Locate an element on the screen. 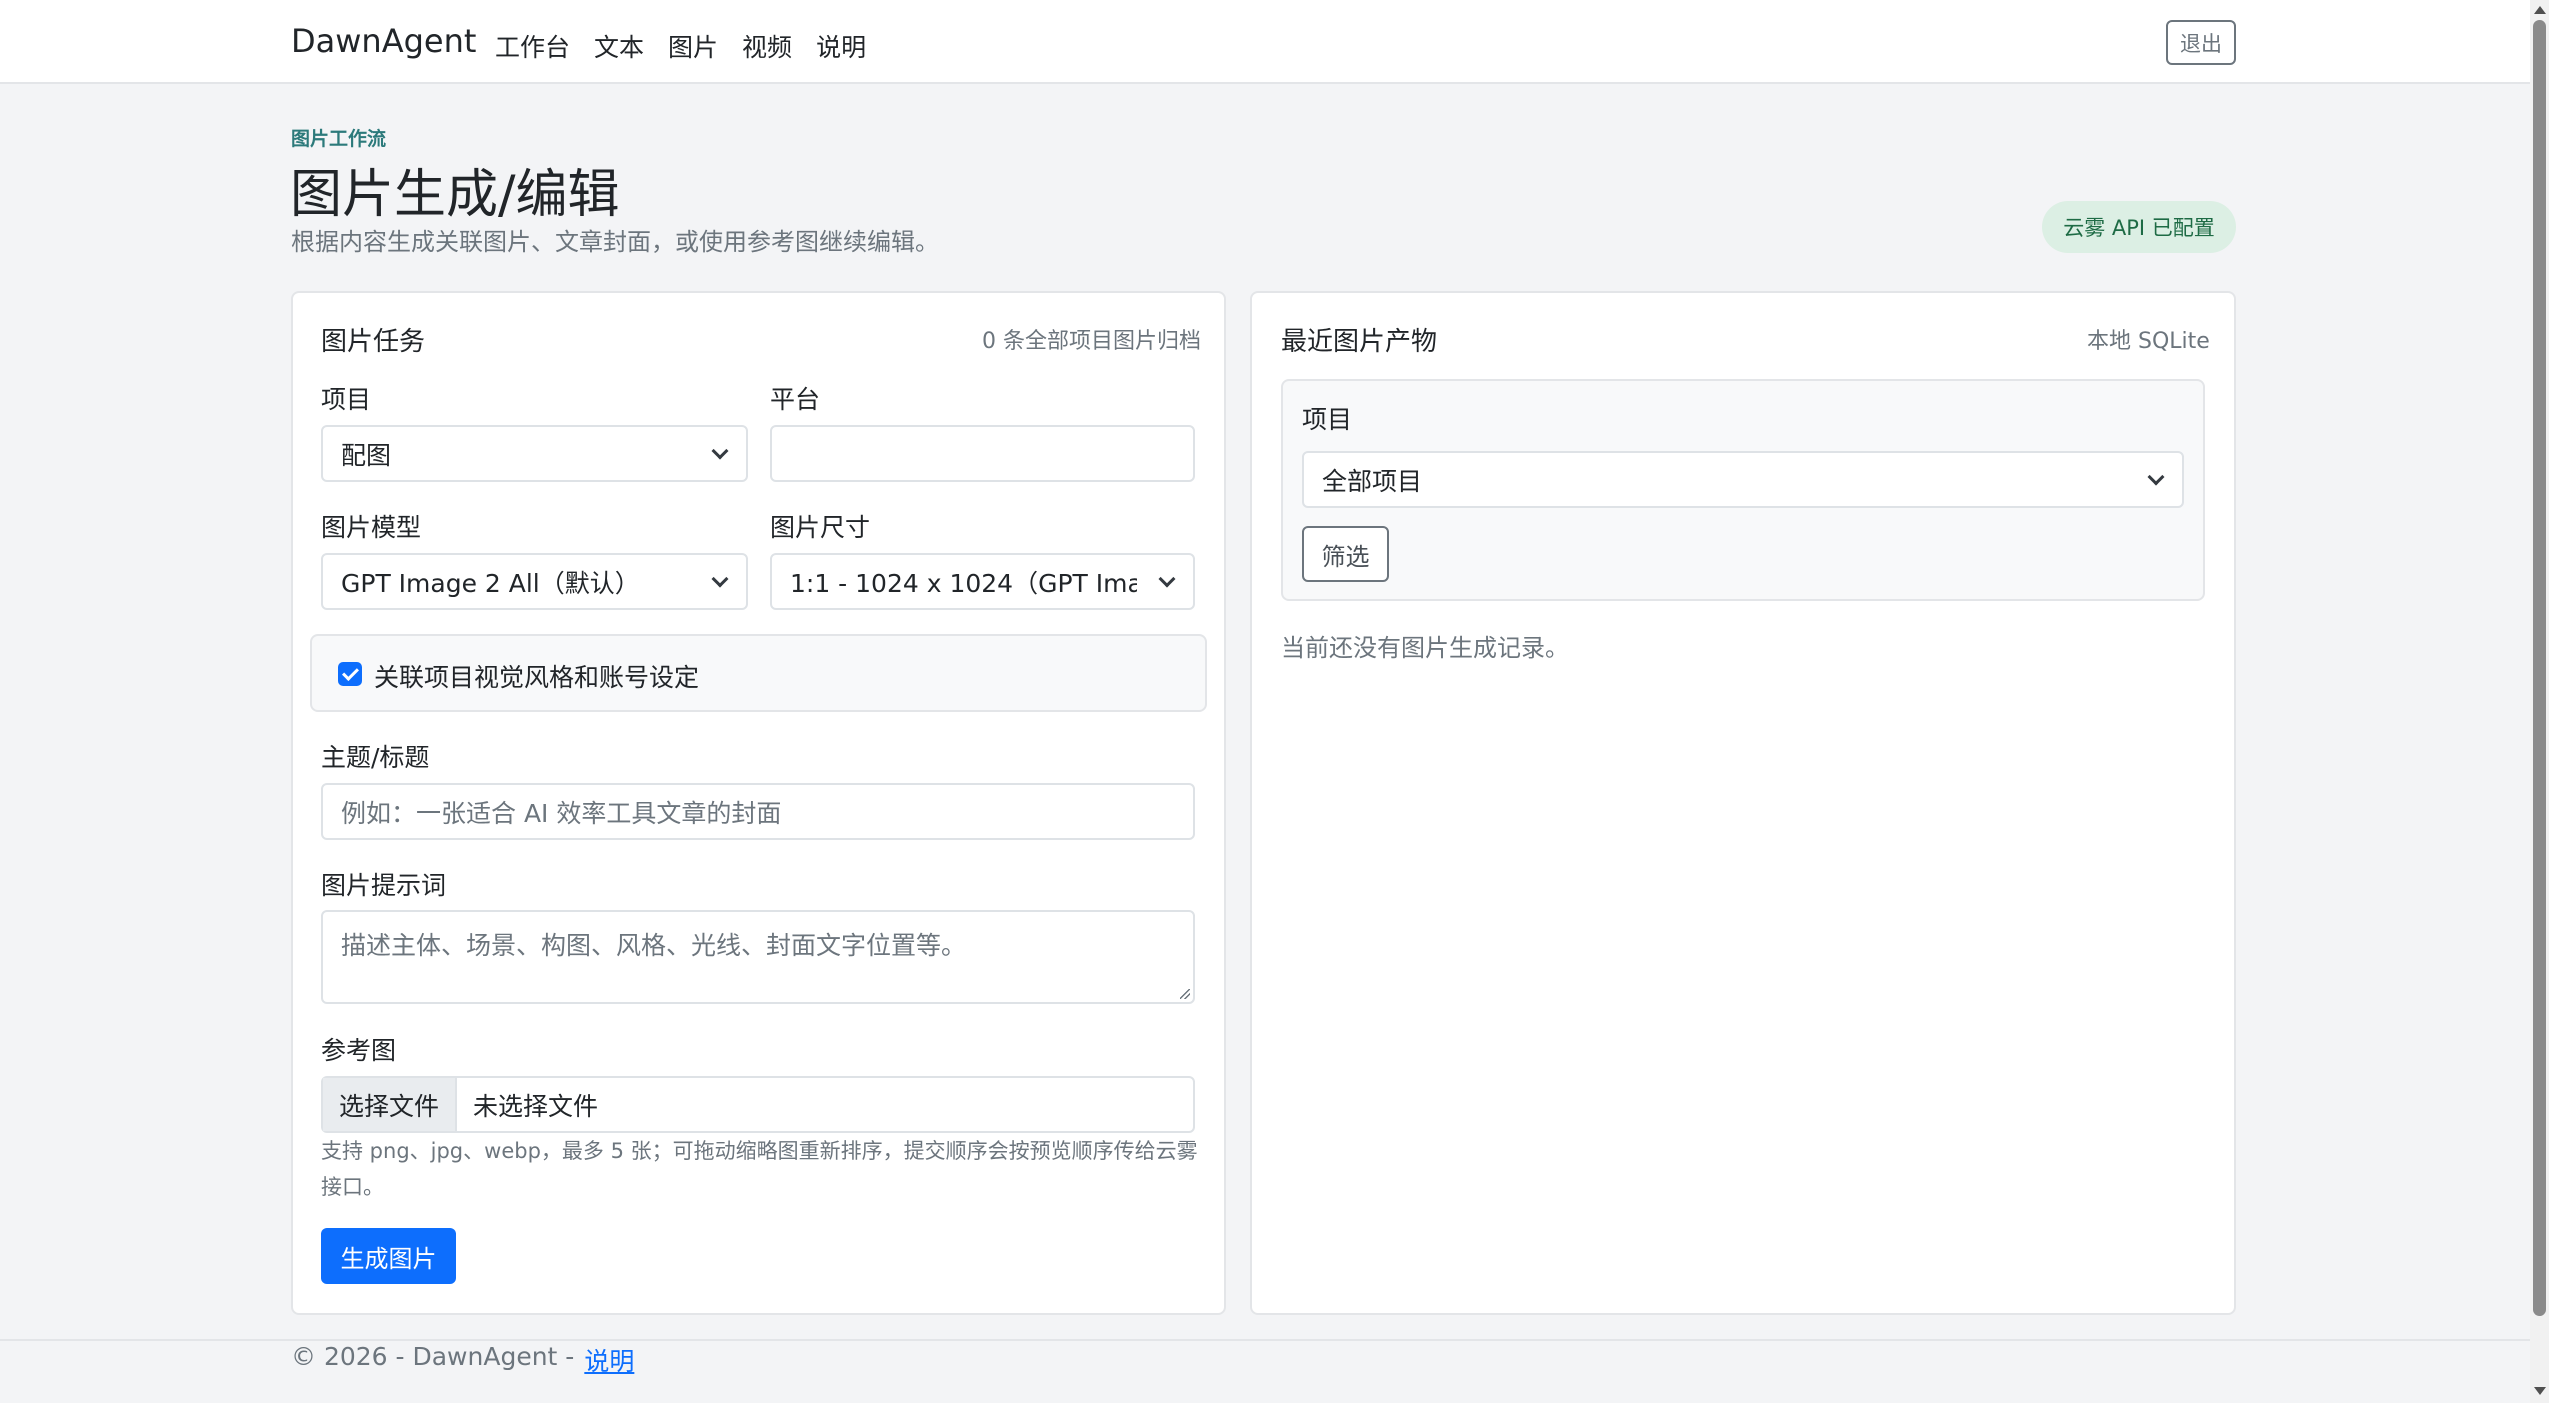  model-label: 图片模型 is located at coordinates (371, 527).